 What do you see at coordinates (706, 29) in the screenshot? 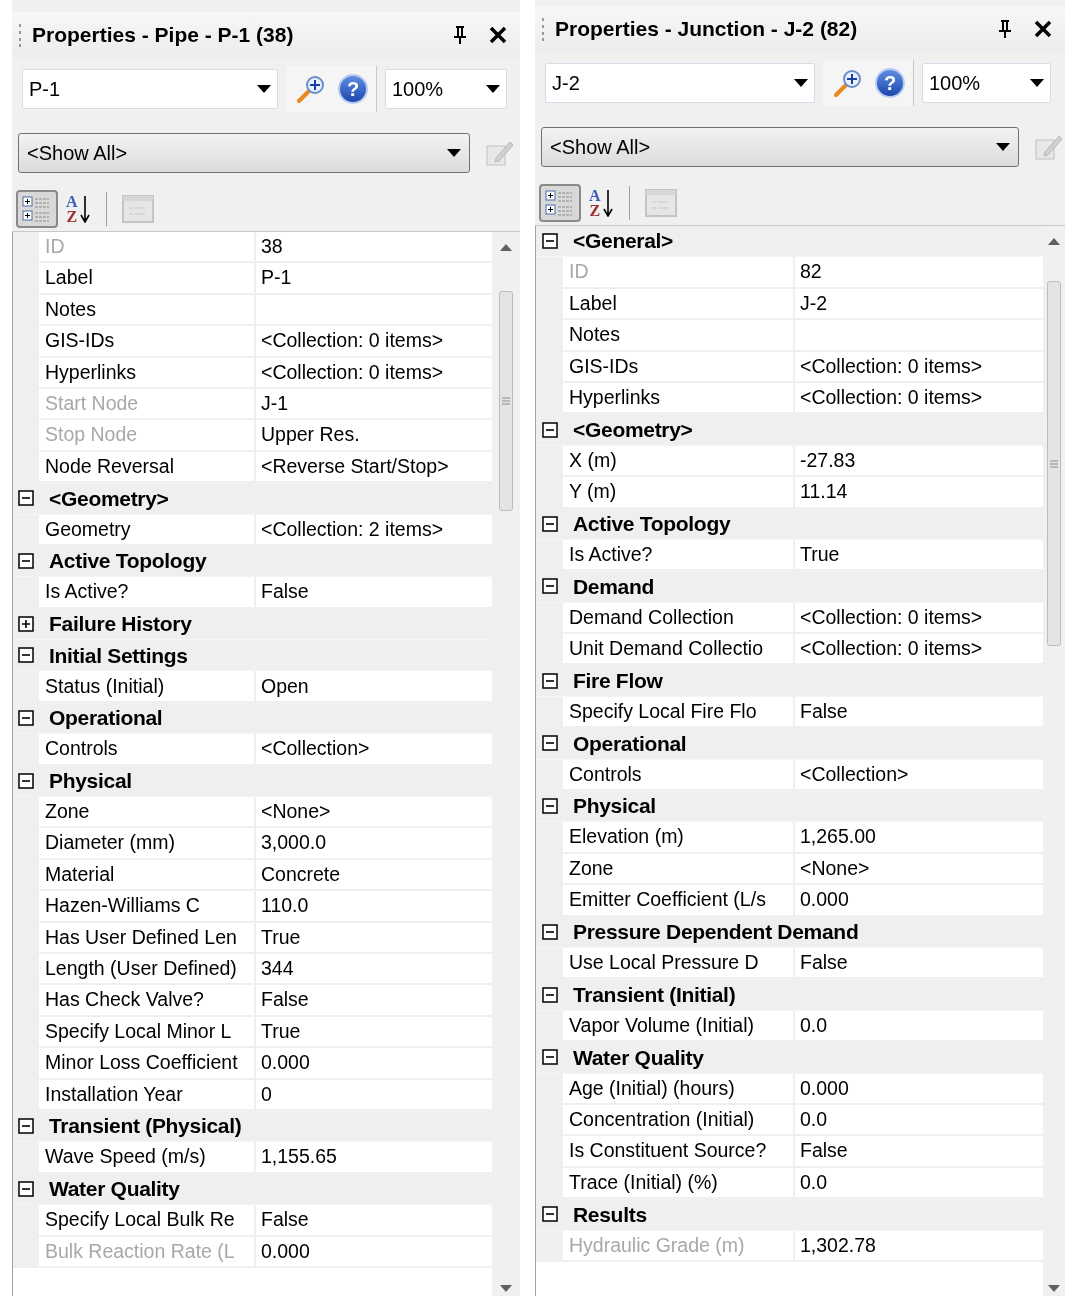
I see `panel-title: Properties - Junction - J-2 (82)` at bounding box center [706, 29].